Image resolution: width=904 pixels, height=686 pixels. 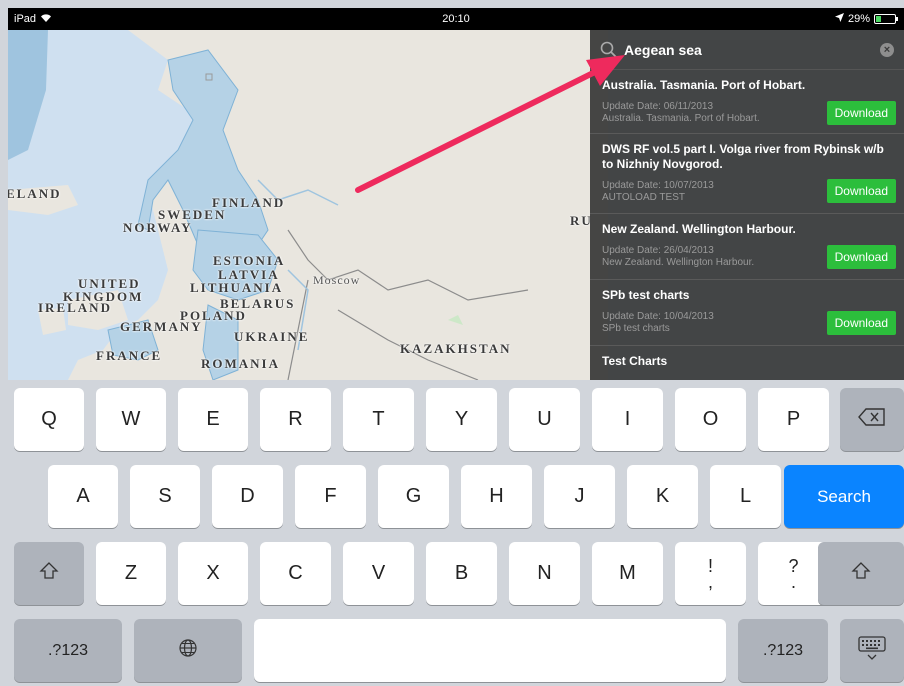 I want to click on map-label-moscow: Moscow, so click(x=337, y=280).